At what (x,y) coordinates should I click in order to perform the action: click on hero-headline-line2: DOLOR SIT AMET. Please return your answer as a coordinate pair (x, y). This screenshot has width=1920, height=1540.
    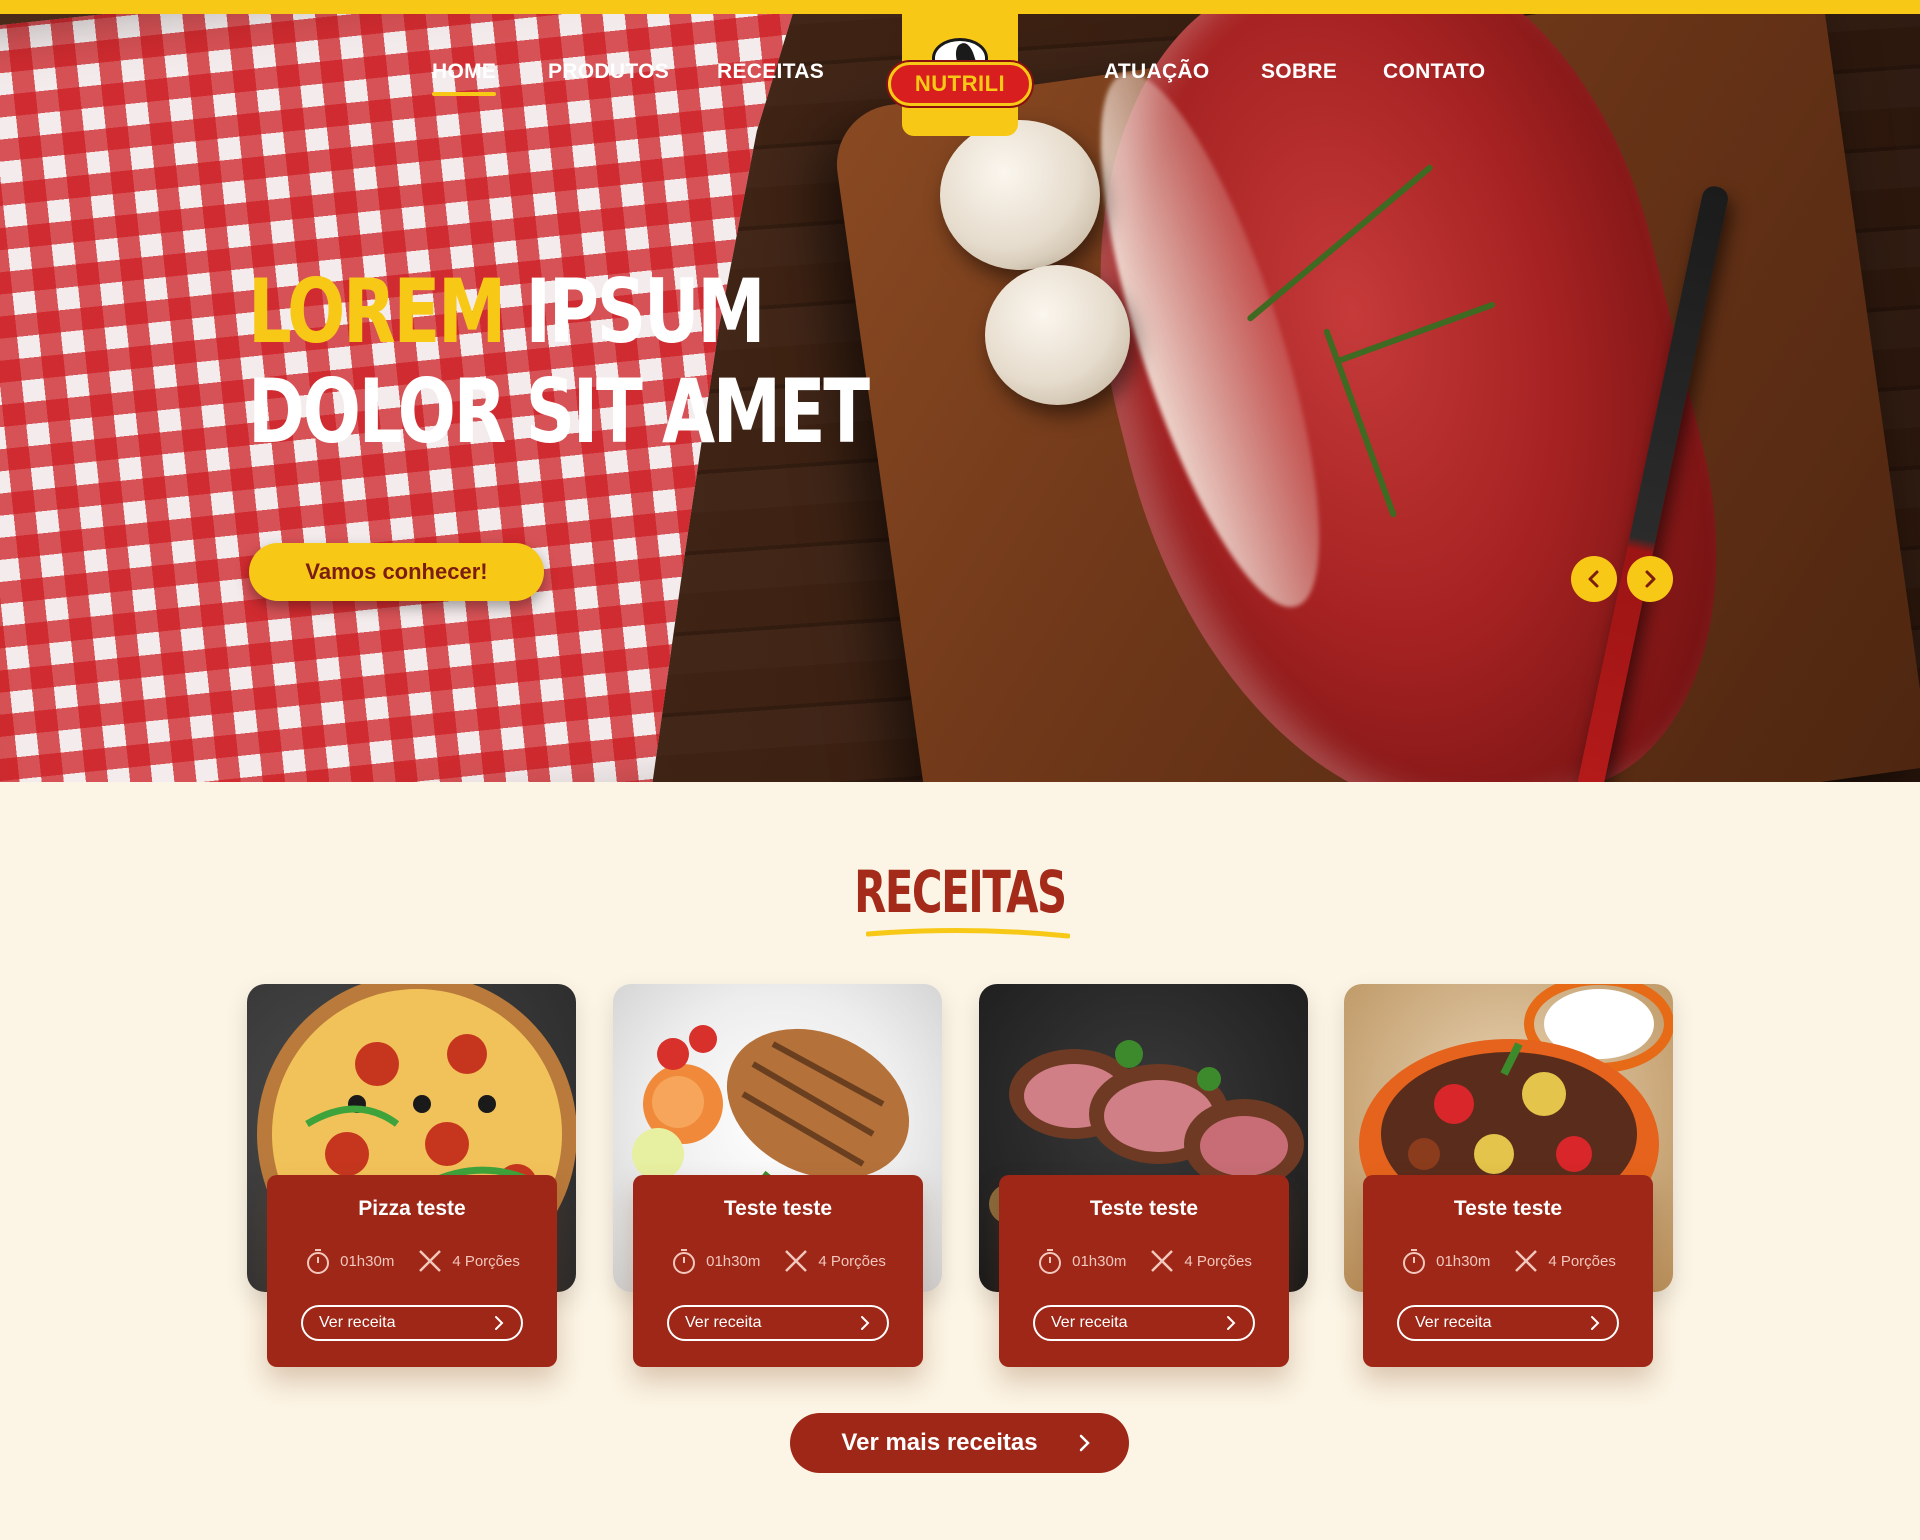
    Looking at the image, I should click on (559, 411).